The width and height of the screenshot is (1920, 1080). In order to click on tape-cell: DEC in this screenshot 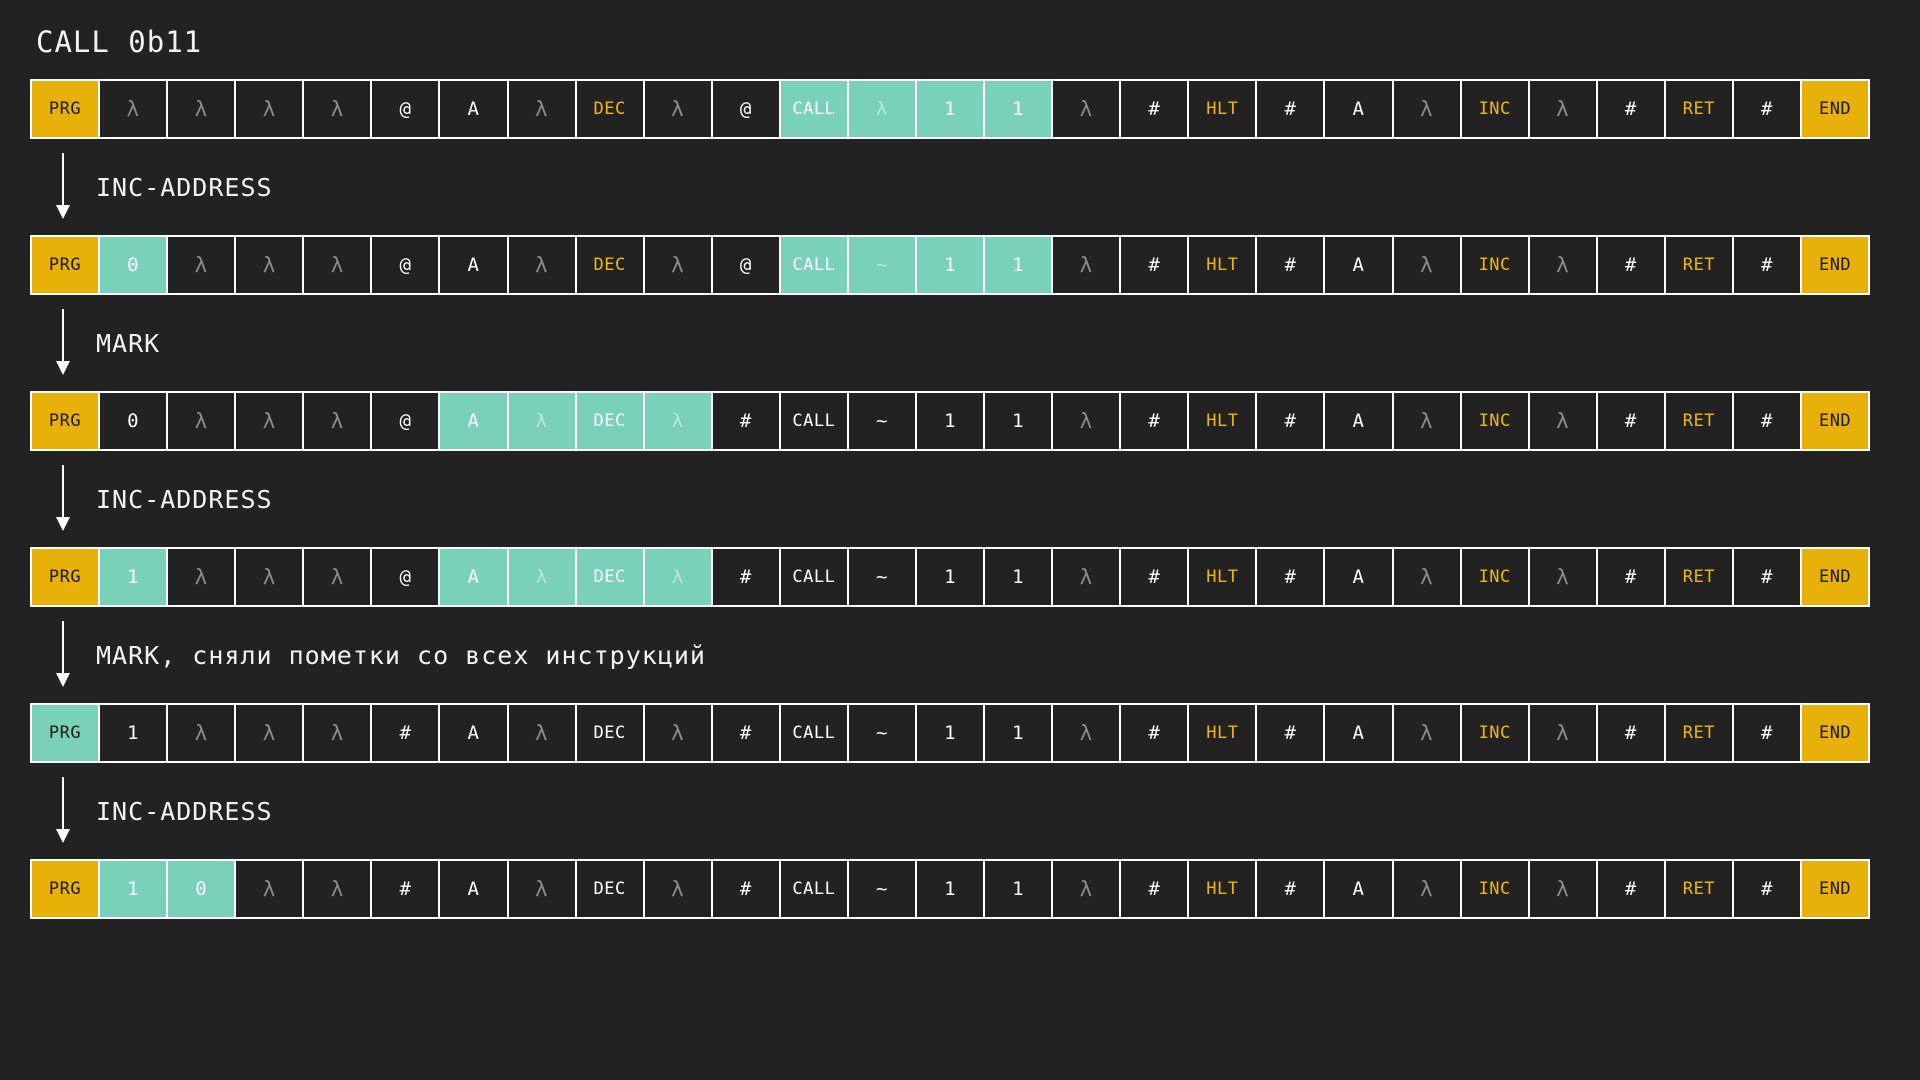, I will do `click(609, 109)`.